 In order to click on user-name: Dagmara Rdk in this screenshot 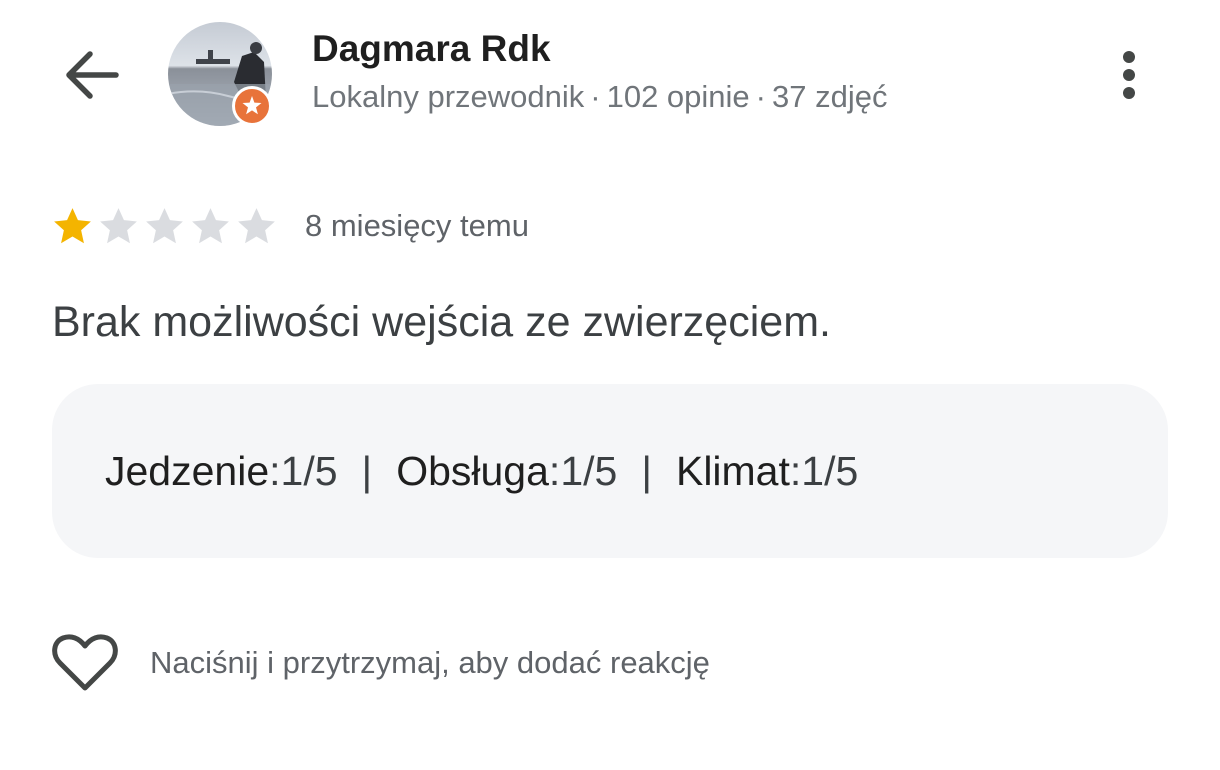, I will do `click(599, 49)`.